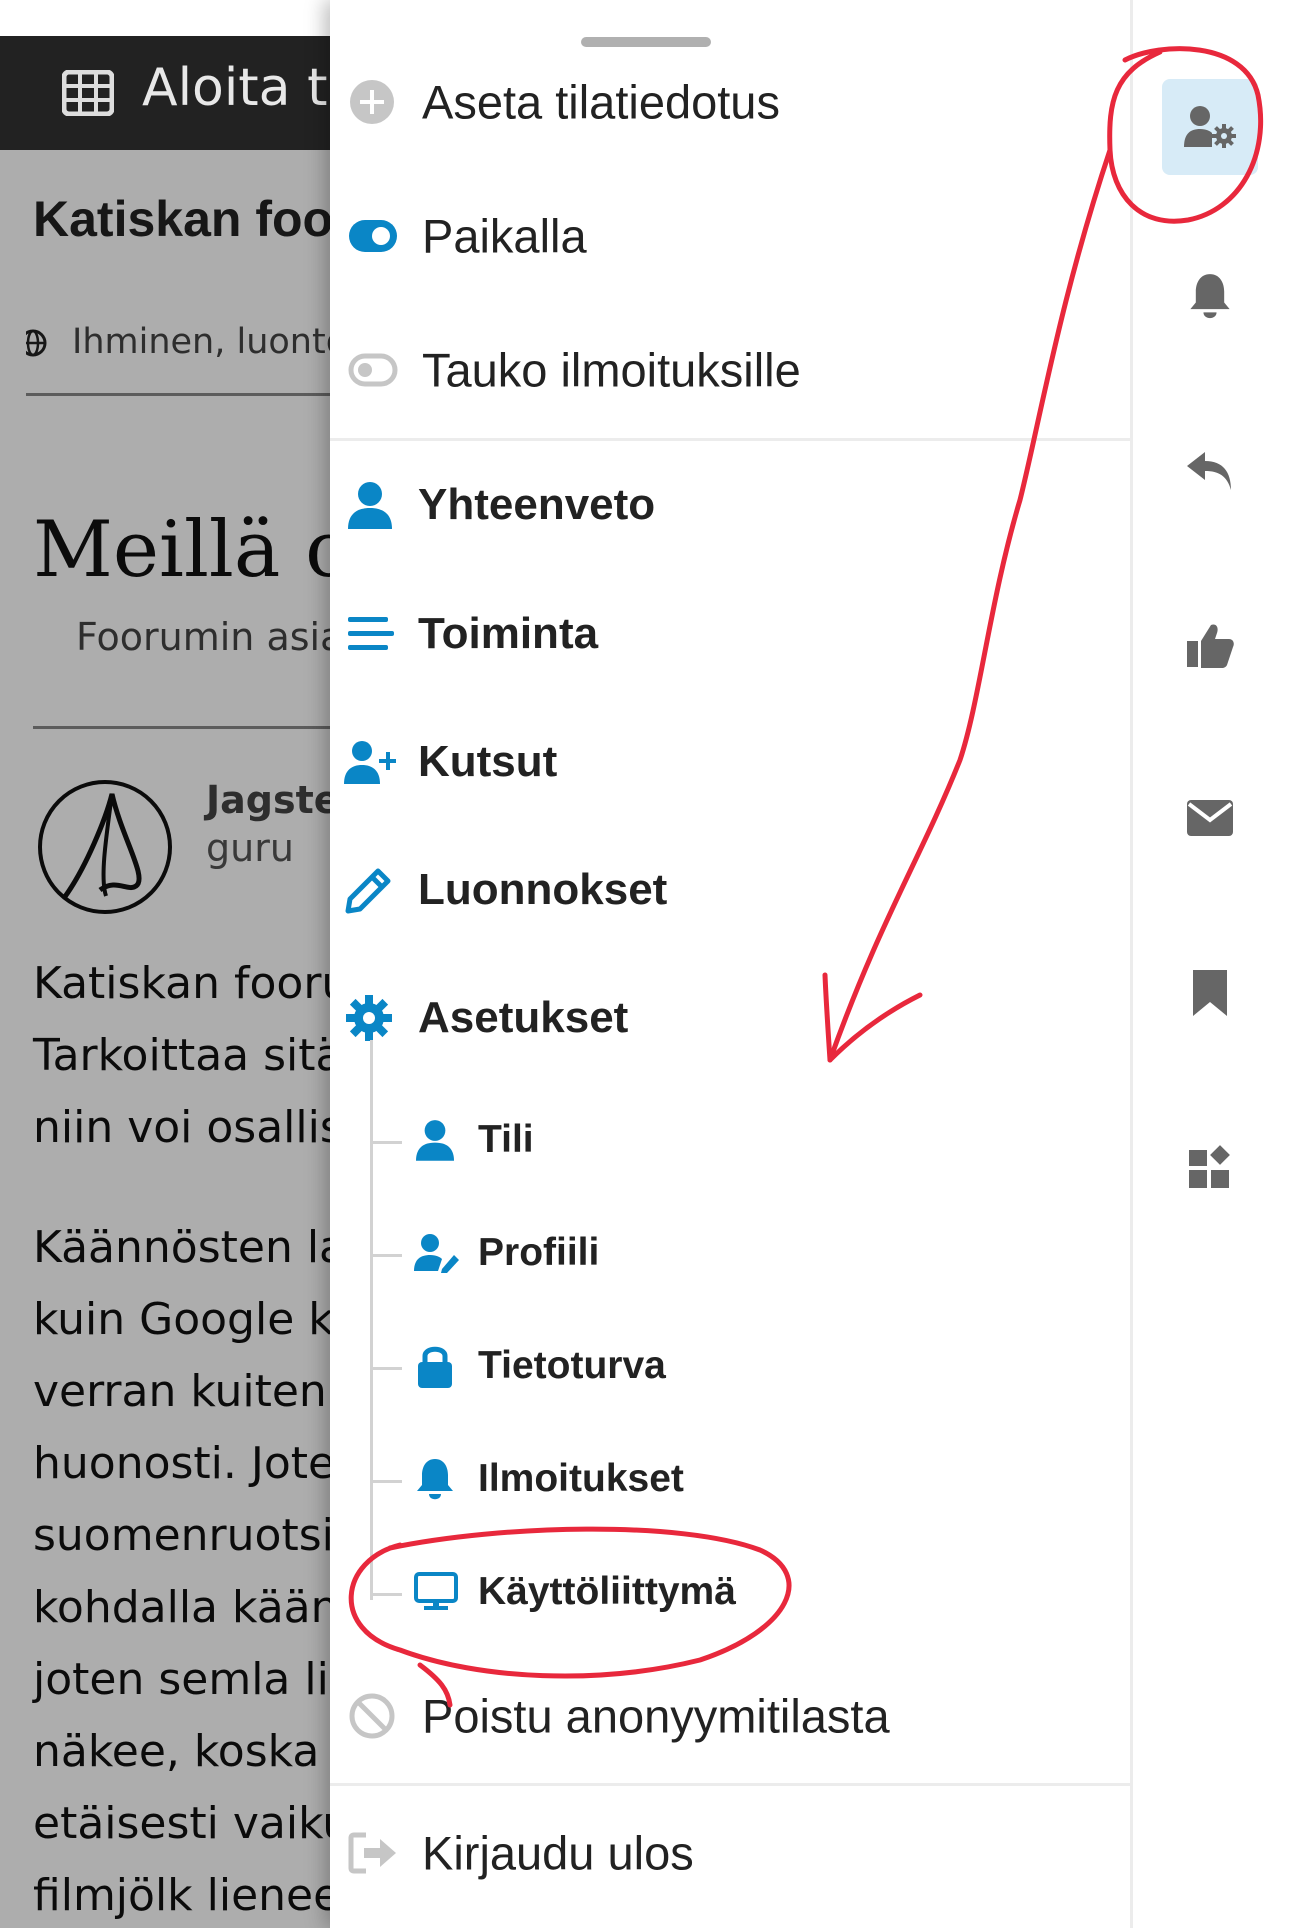  I want to click on menu-item-label: Yhteenveto, so click(537, 504).